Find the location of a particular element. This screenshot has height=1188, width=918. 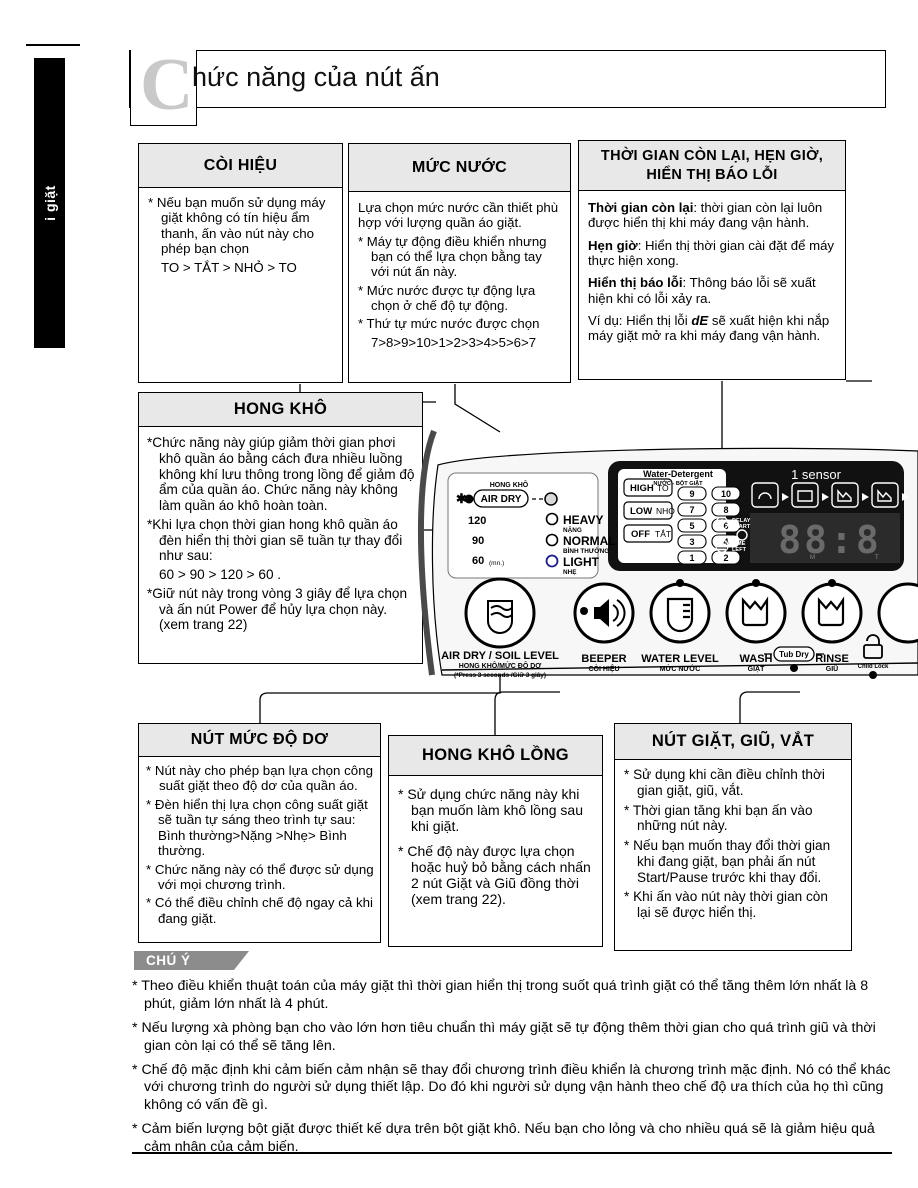

info-box-water-level-title: MỨC NƯỚC is located at coordinates (459, 168).